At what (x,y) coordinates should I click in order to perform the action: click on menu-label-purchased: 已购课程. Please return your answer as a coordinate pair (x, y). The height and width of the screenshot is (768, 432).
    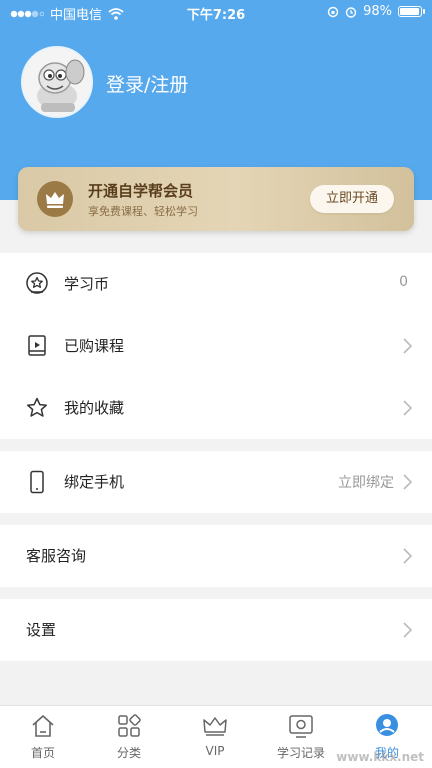
    Looking at the image, I should click on (94, 346).